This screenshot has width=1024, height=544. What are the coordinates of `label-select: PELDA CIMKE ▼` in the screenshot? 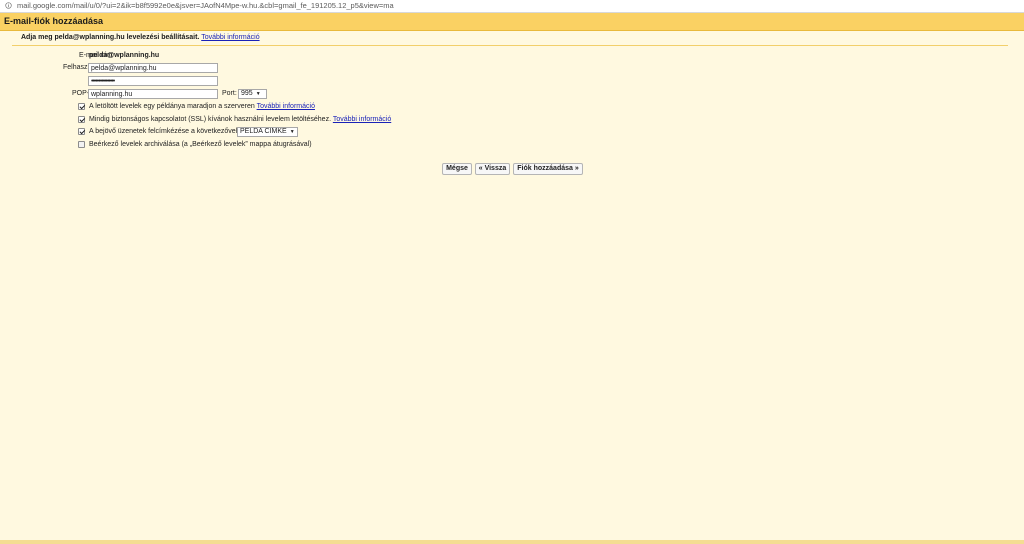 It's located at (267, 132).